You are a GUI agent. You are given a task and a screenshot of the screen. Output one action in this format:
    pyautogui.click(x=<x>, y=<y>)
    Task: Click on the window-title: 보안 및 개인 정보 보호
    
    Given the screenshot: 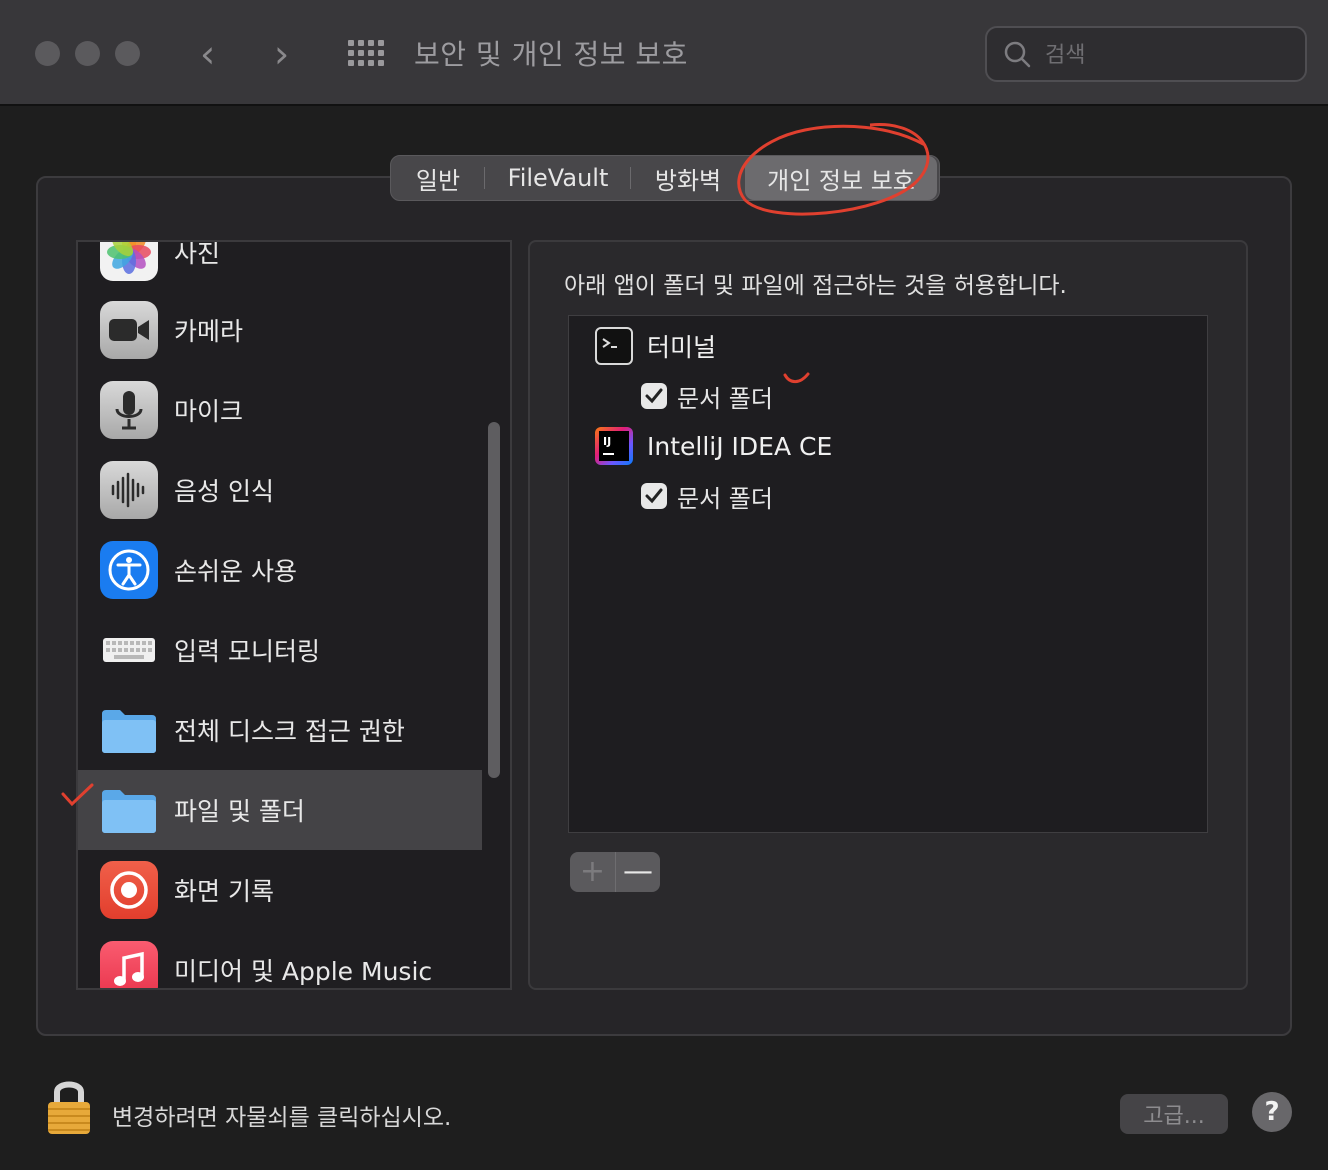 What is the action you would take?
    pyautogui.click(x=551, y=54)
    